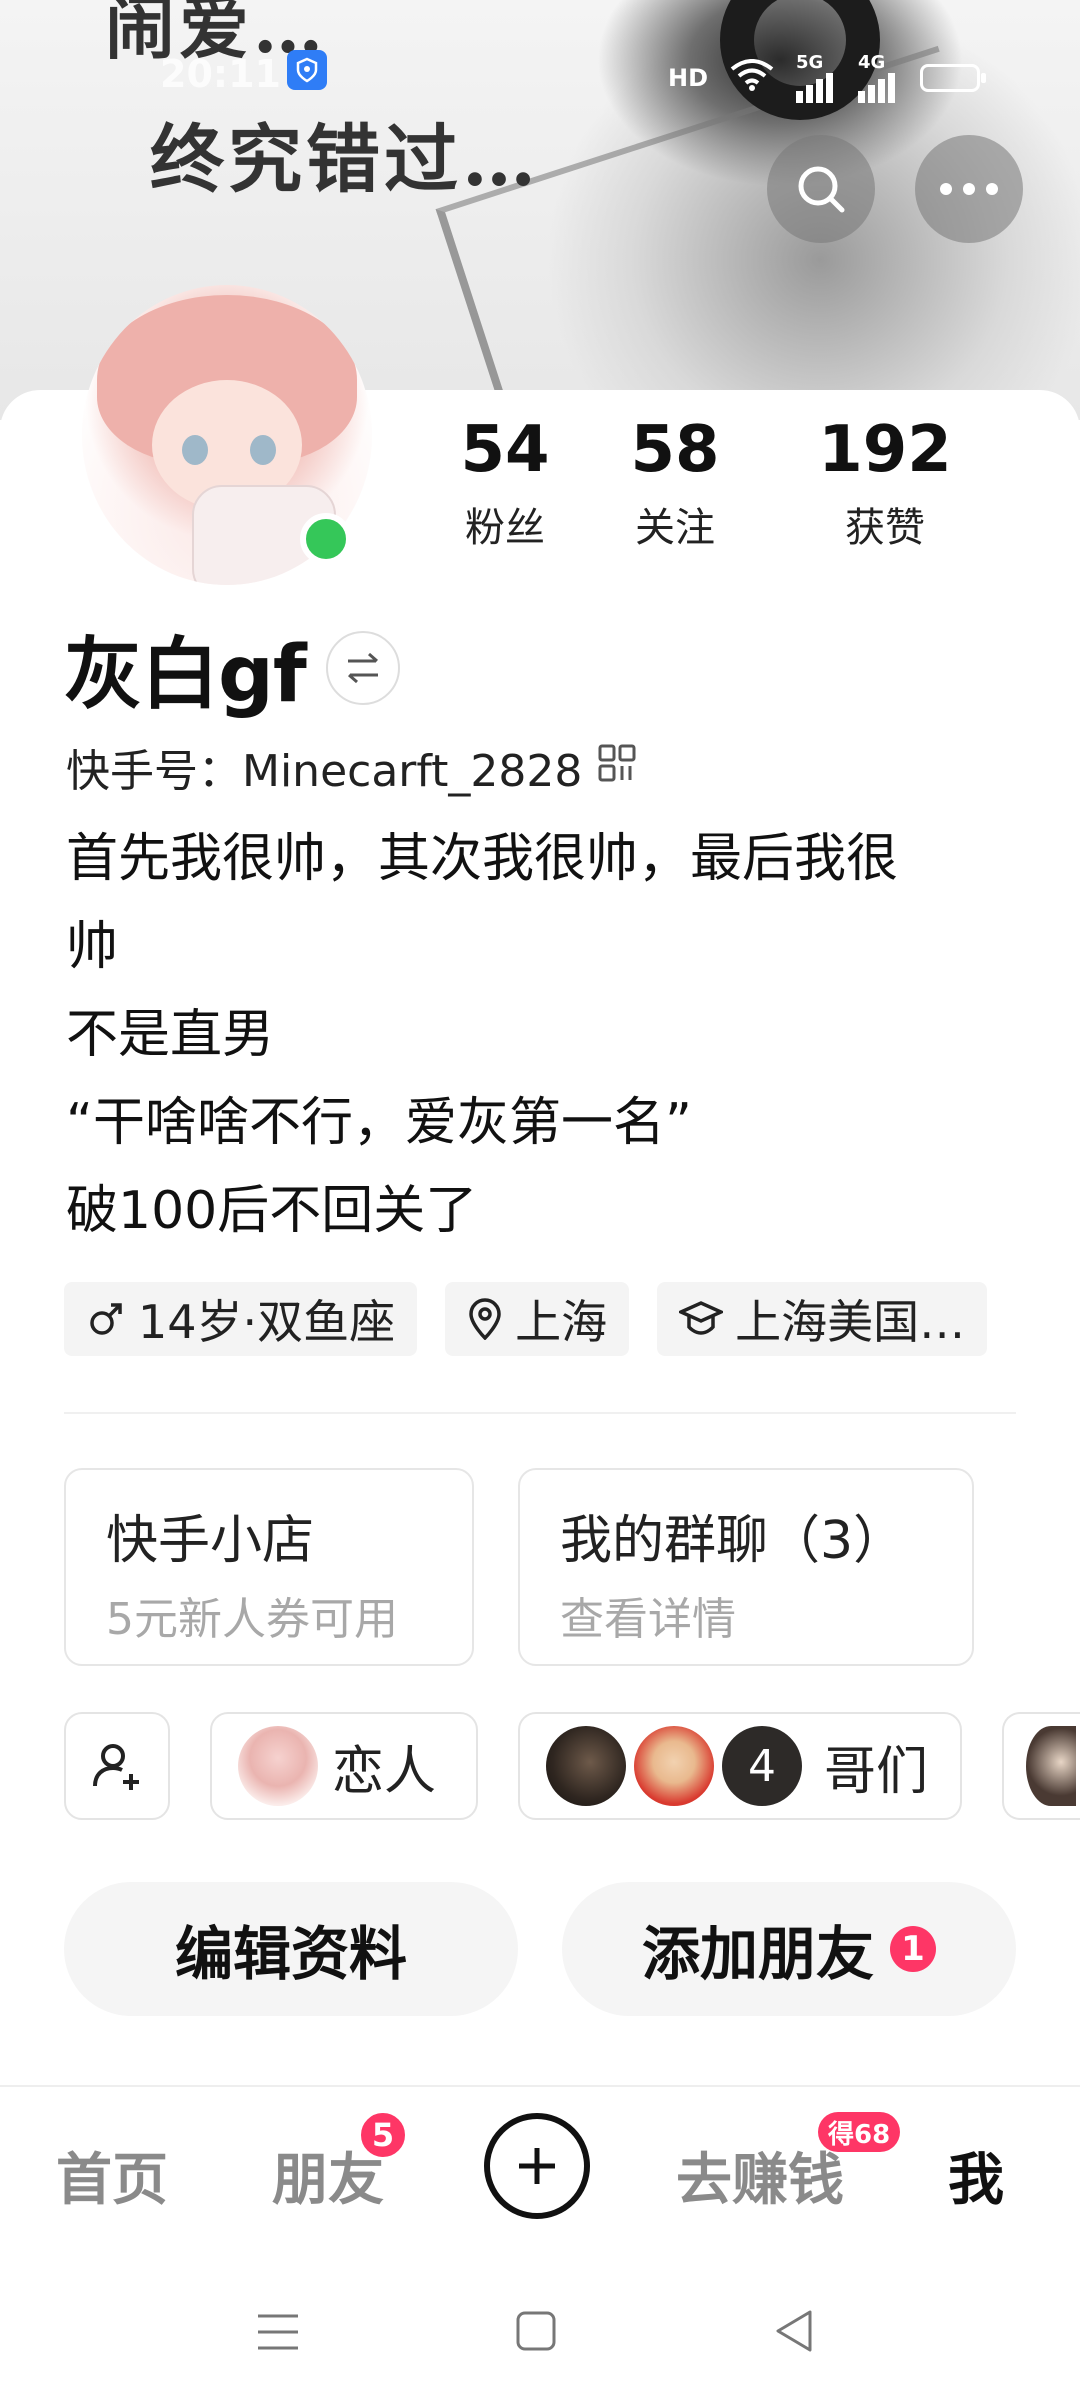 The width and height of the screenshot is (1080, 2400). I want to click on more-icon, so click(969, 189).